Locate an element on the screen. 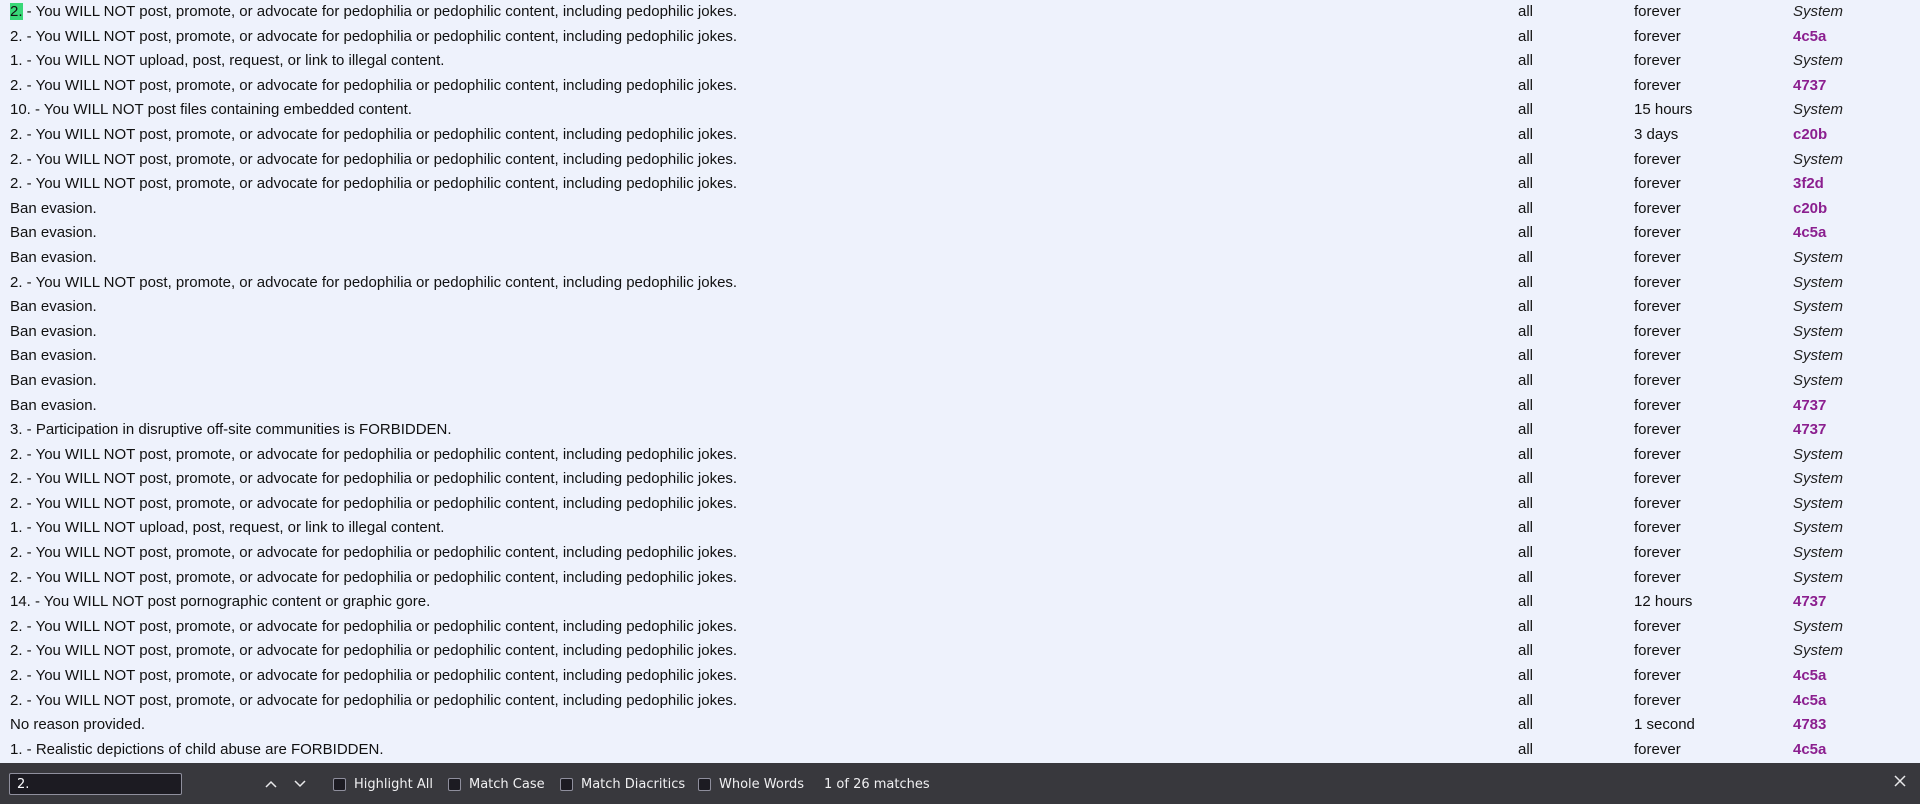 The height and width of the screenshot is (804, 1920). highlight-all-box is located at coordinates (339, 784).